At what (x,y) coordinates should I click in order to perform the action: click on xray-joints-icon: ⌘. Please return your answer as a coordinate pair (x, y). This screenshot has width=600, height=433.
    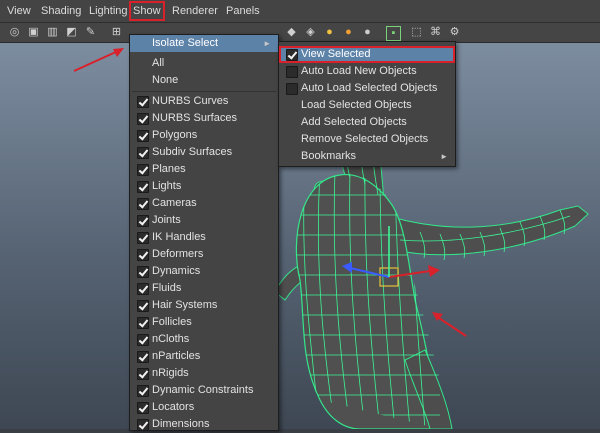
    Looking at the image, I should click on (435, 32).